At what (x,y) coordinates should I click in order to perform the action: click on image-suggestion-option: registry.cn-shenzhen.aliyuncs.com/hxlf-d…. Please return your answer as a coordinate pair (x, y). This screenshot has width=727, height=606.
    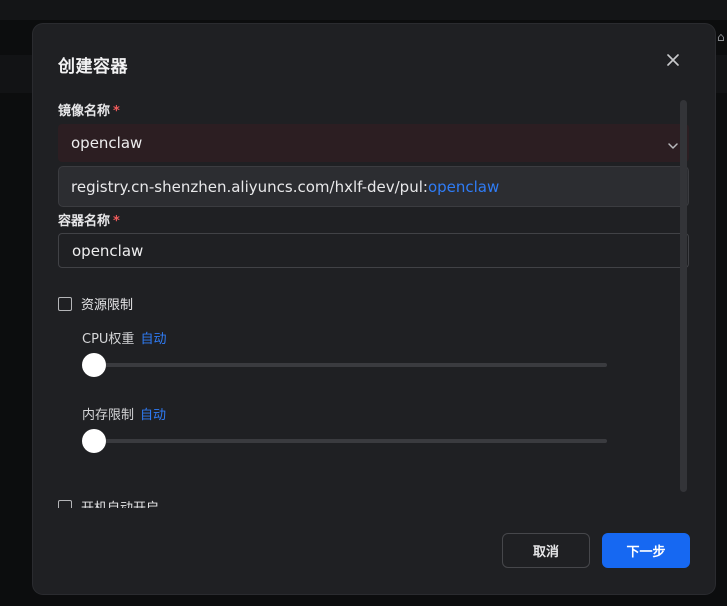
    Looking at the image, I should click on (285, 187).